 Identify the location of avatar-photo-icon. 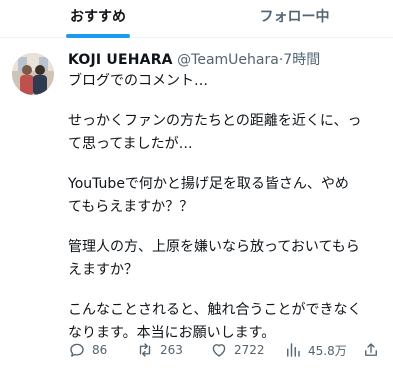
(33, 74).